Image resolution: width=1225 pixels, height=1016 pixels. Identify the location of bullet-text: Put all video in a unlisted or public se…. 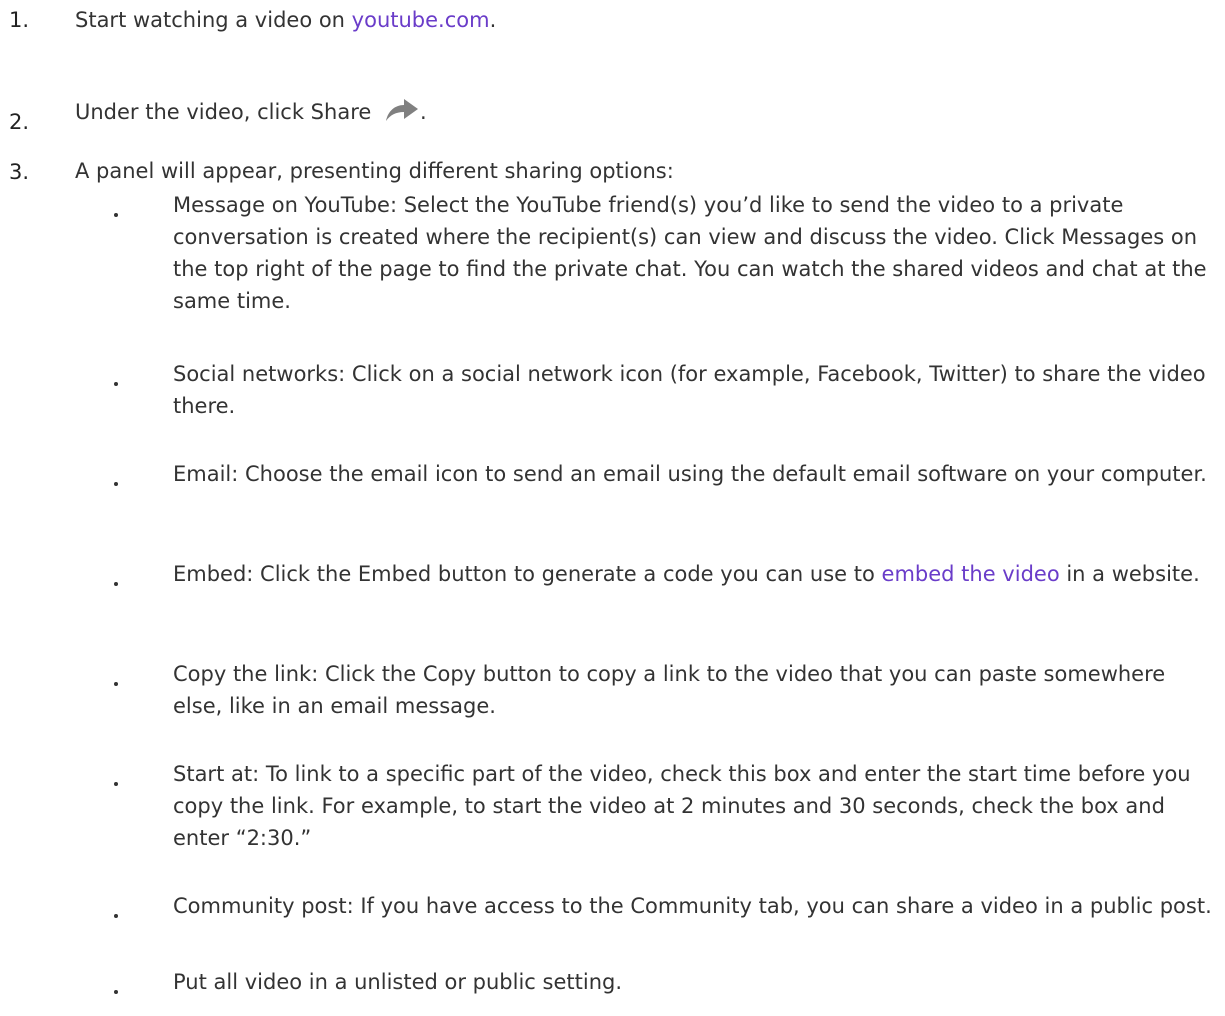
(398, 982).